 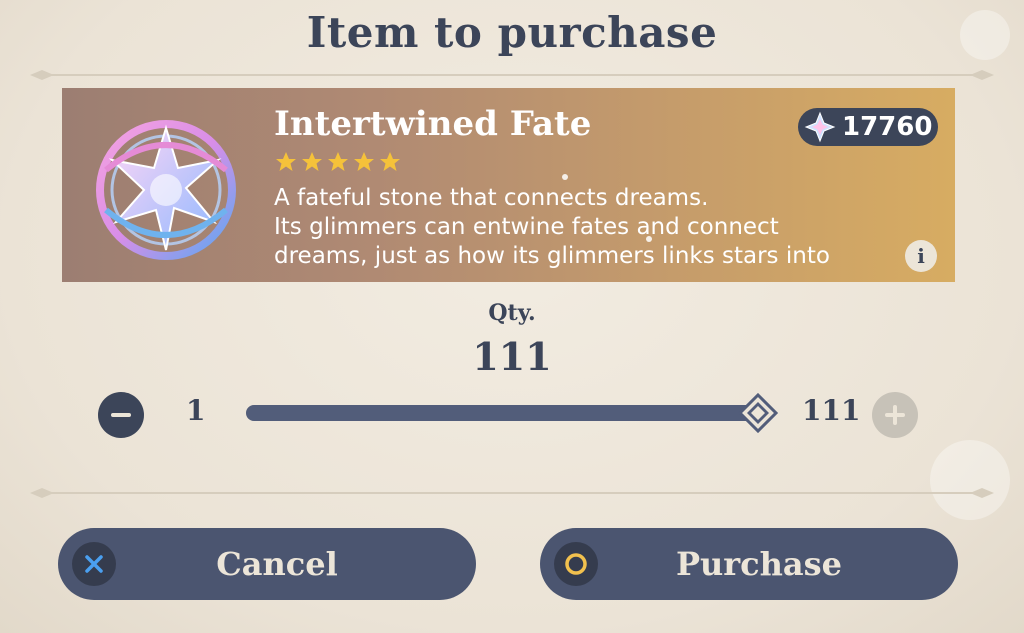 I want to click on decrease-quantity-button, so click(x=121, y=415).